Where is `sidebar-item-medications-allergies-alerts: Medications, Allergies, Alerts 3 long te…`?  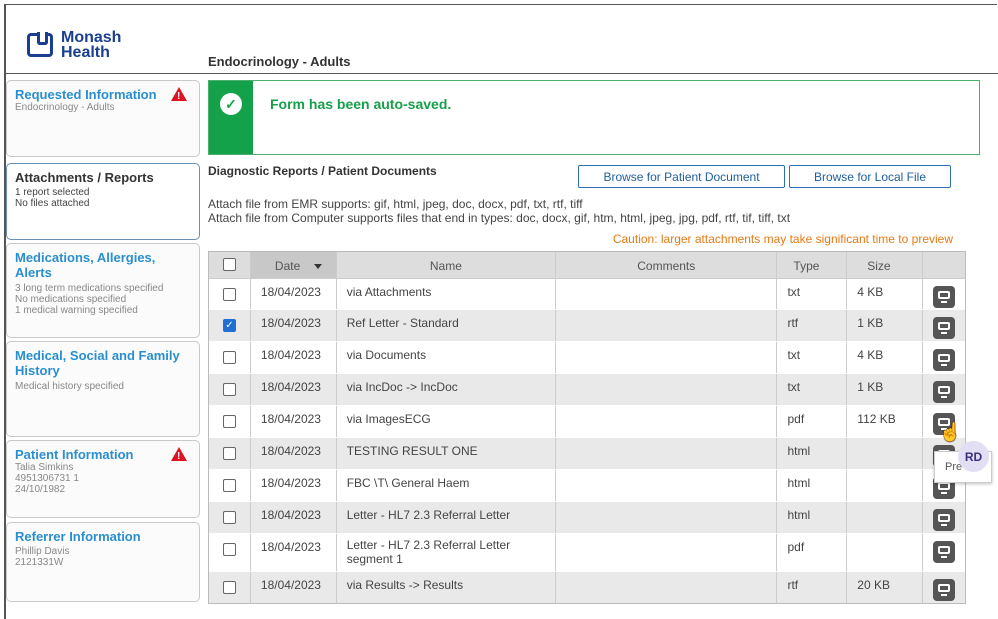
sidebar-item-medications-allergies-alerts: Medications, Allergies, Alerts 3 long te… is located at coordinates (103, 290).